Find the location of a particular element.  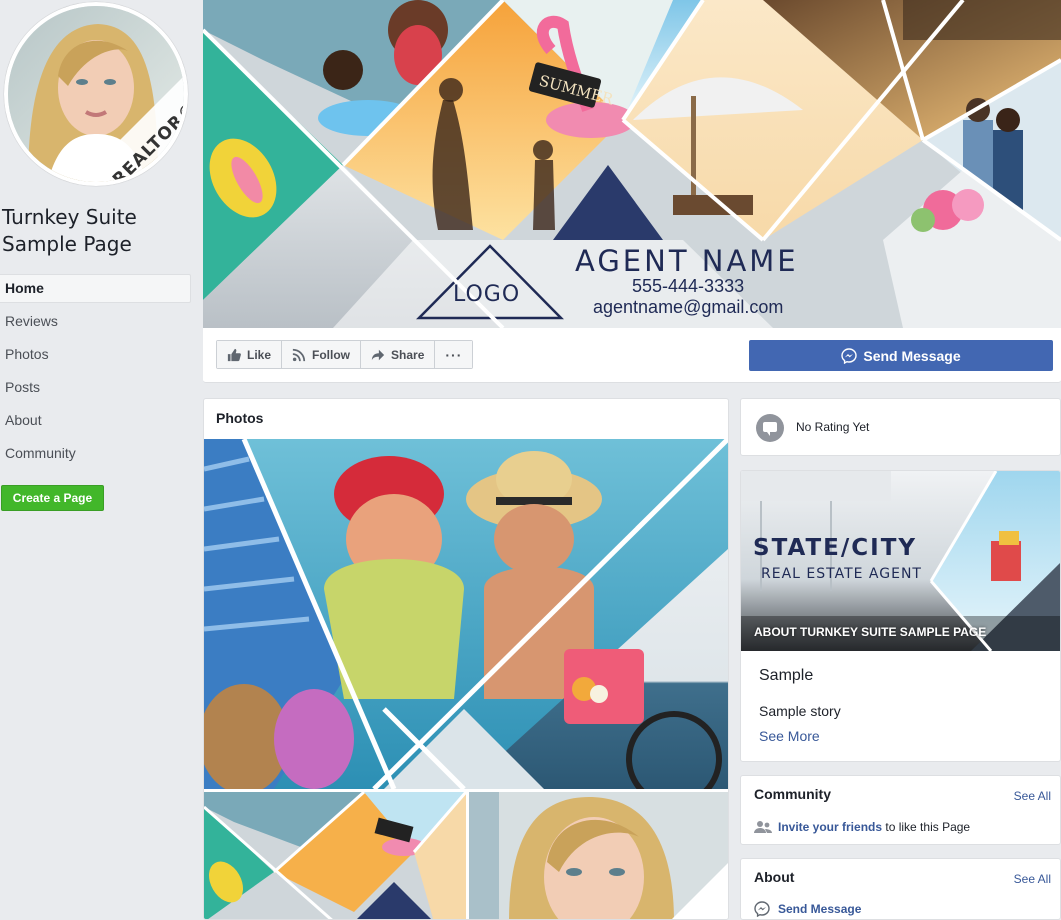

share-label: Share is located at coordinates (408, 354).